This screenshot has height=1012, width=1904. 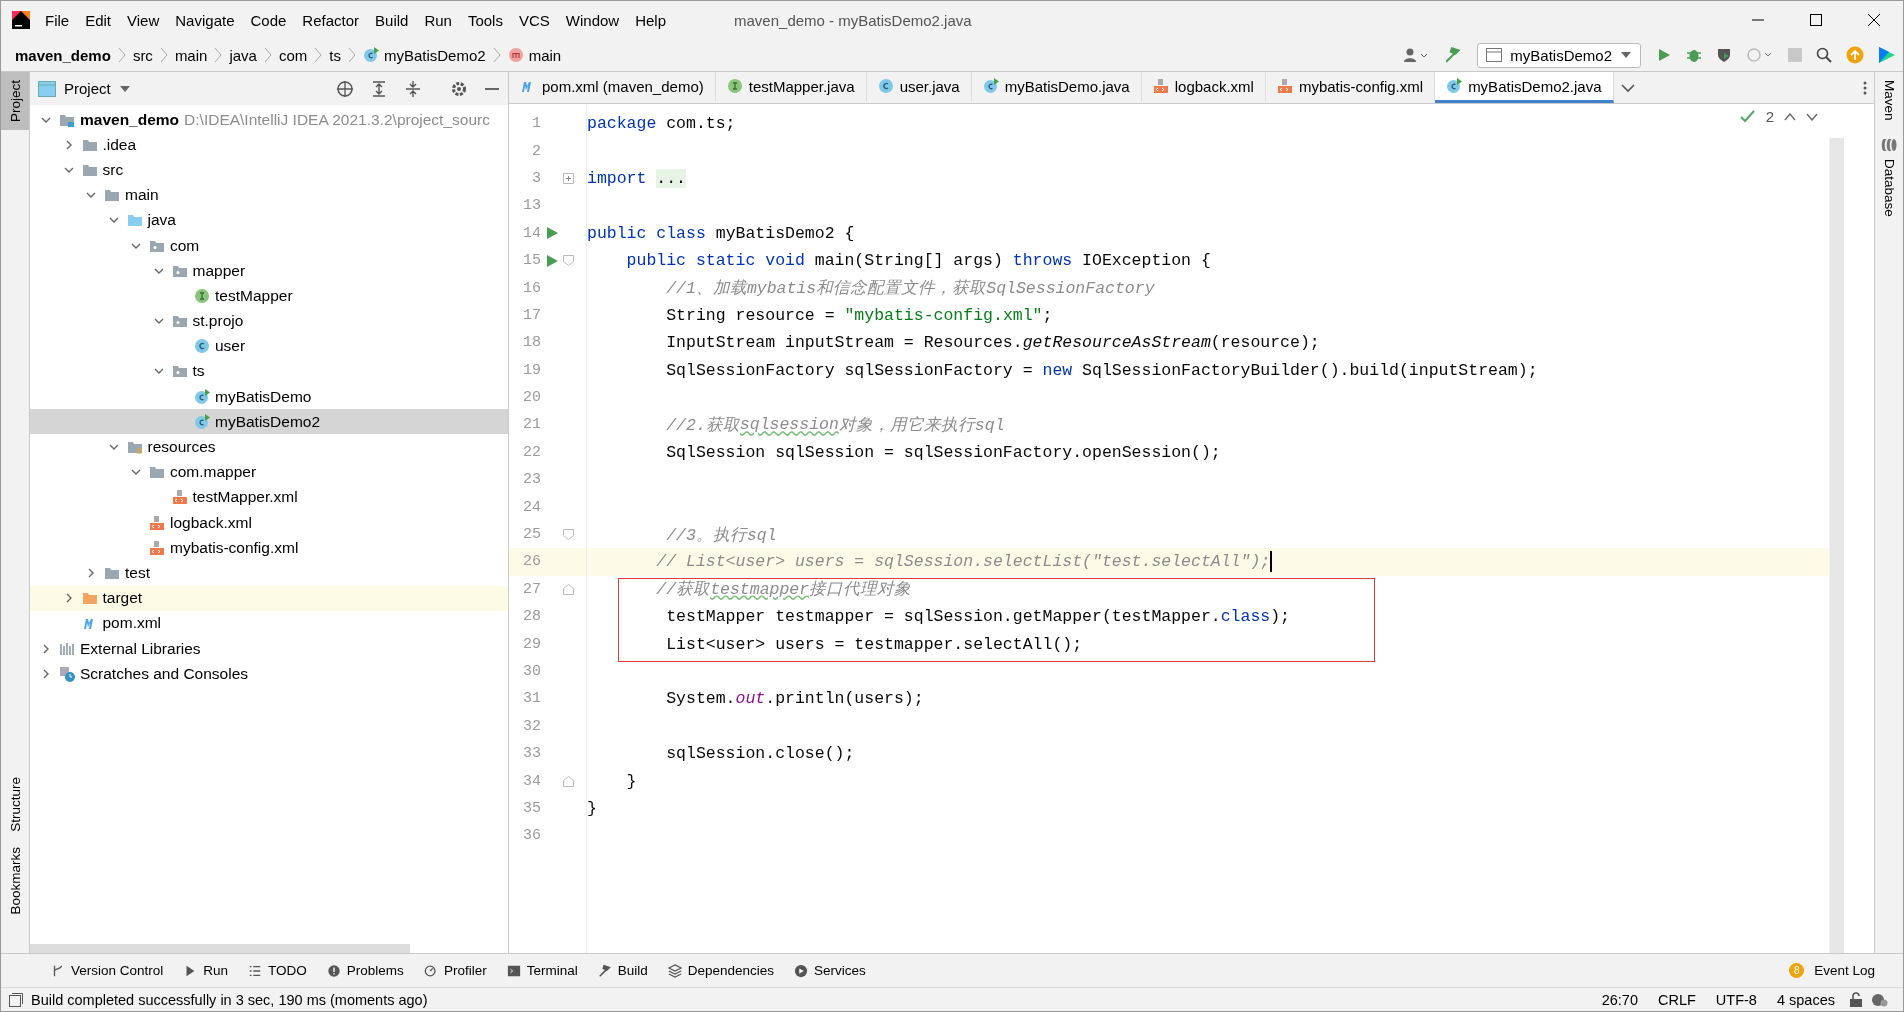 What do you see at coordinates (1874, 20) in the screenshot?
I see `close-icon` at bounding box center [1874, 20].